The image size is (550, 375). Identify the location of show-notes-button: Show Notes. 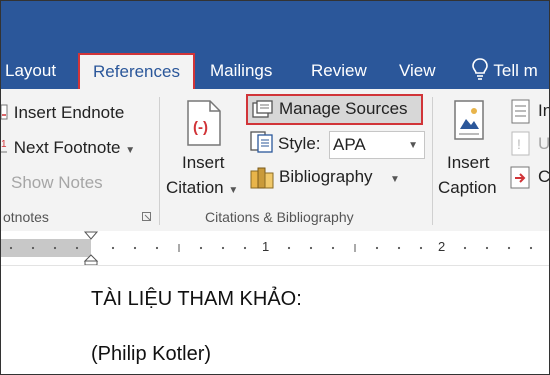
(57, 183).